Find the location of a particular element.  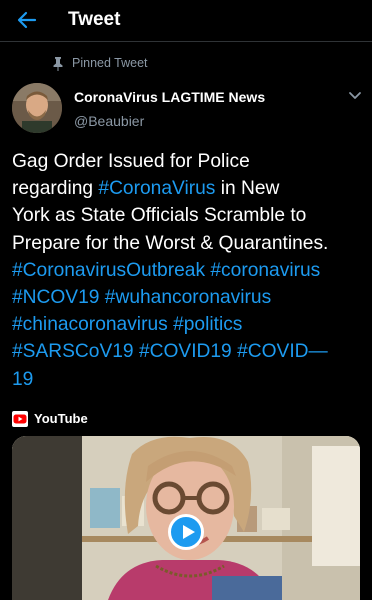

tweet-line: #NCOV19 #wuhancoronavirus is located at coordinates (188, 297).